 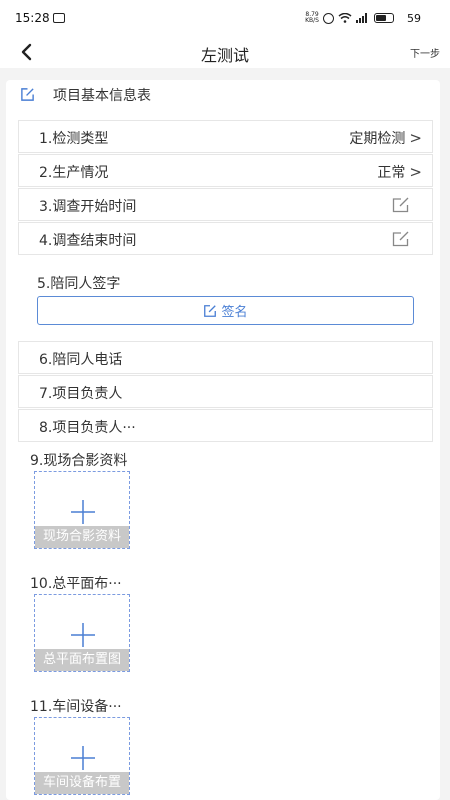 What do you see at coordinates (223, 95) in the screenshot?
I see `section-header: 项目基本信息表` at bounding box center [223, 95].